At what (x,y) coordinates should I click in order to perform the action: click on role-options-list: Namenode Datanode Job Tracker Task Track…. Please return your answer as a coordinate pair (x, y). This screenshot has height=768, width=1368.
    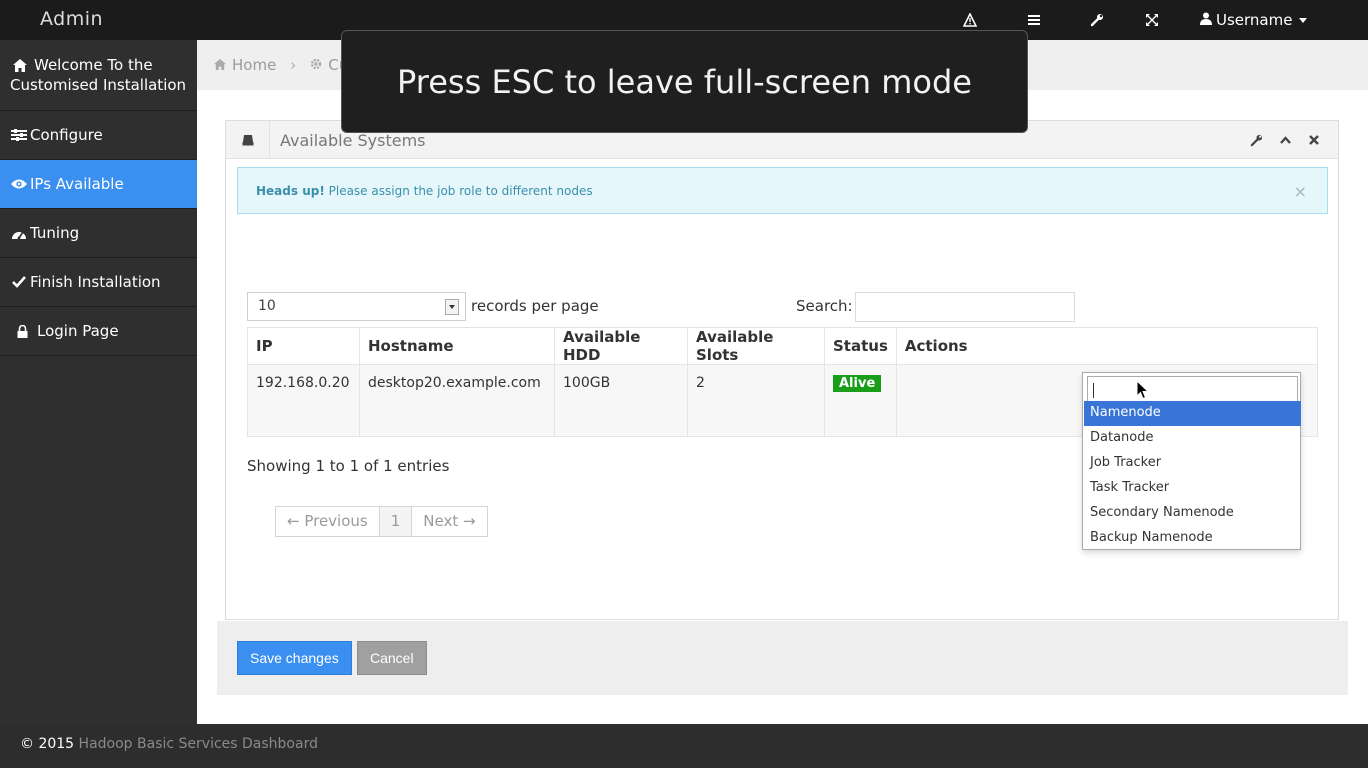
    Looking at the image, I should click on (1192, 476).